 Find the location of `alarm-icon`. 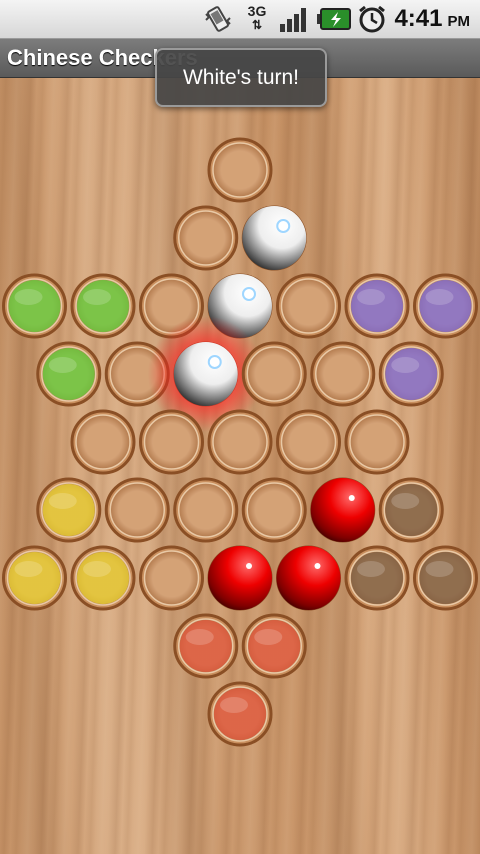

alarm-icon is located at coordinates (372, 19).